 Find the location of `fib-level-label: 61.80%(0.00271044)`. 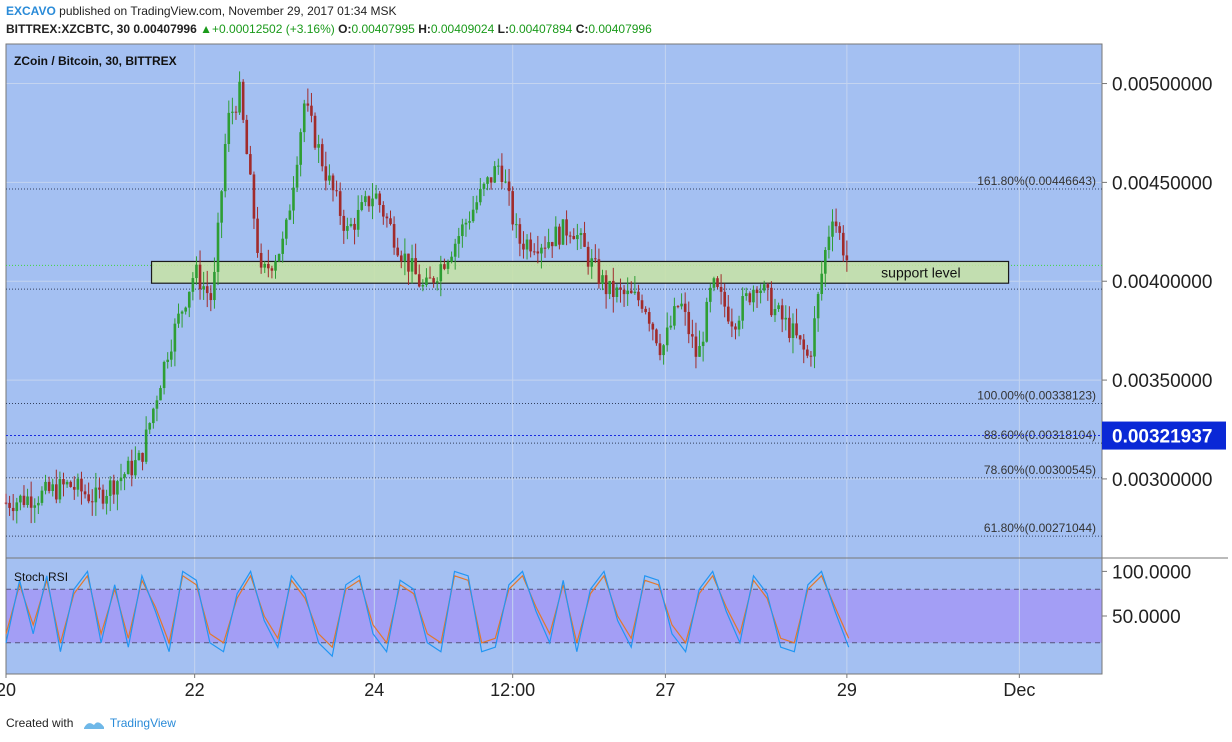

fib-level-label: 61.80%(0.00271044) is located at coordinates (1040, 528).